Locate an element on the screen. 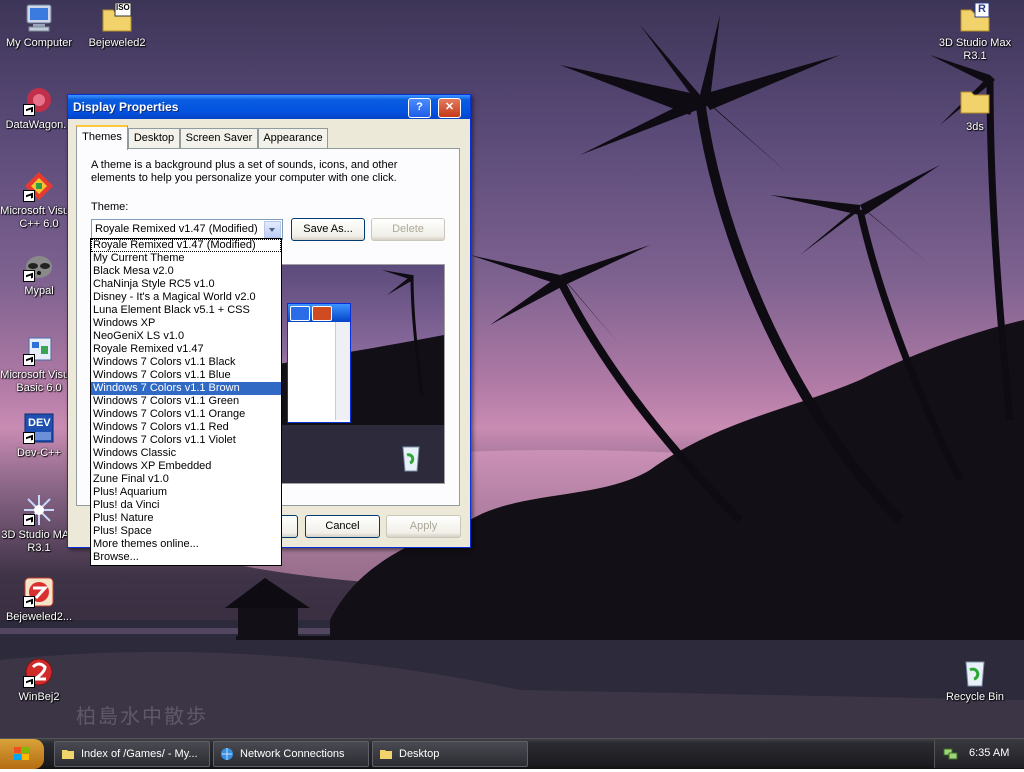 The width and height of the screenshot is (1024, 772). theme-option: Zune Final v1.0 is located at coordinates (186, 479).